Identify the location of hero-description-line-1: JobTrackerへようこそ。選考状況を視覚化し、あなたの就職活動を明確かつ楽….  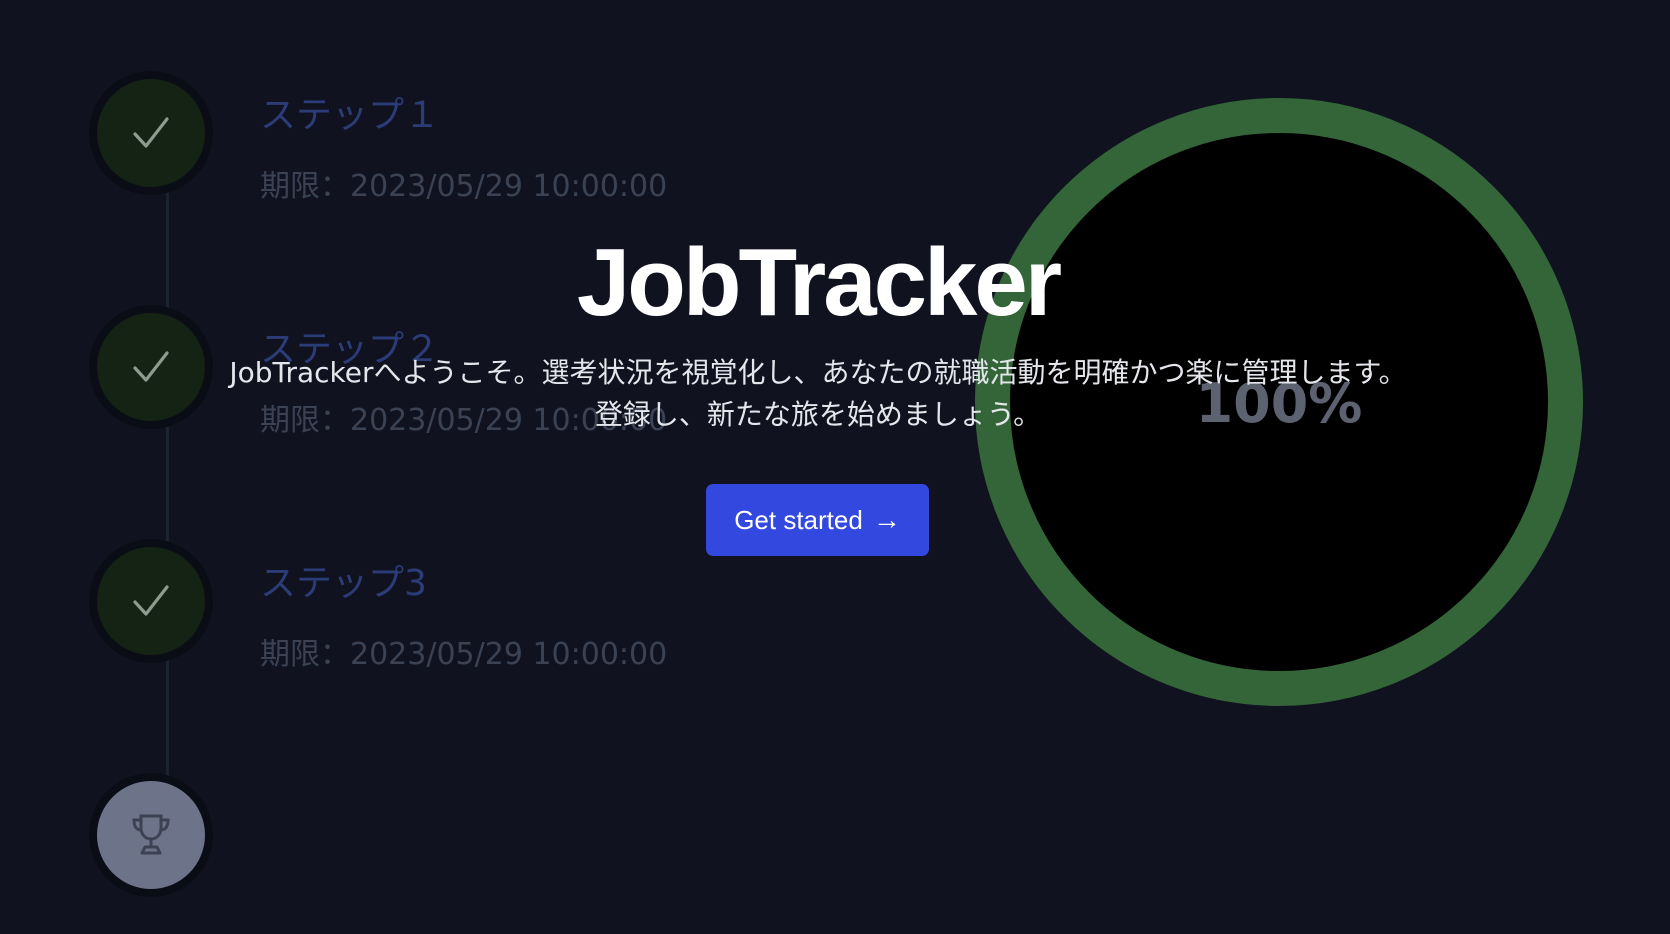
(818, 372).